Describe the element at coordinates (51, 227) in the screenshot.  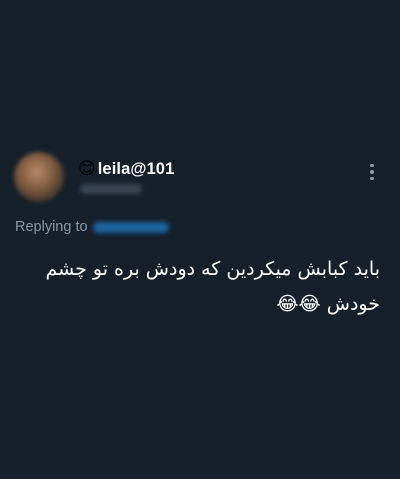
I see `replying-to-label: Replying to` at that location.